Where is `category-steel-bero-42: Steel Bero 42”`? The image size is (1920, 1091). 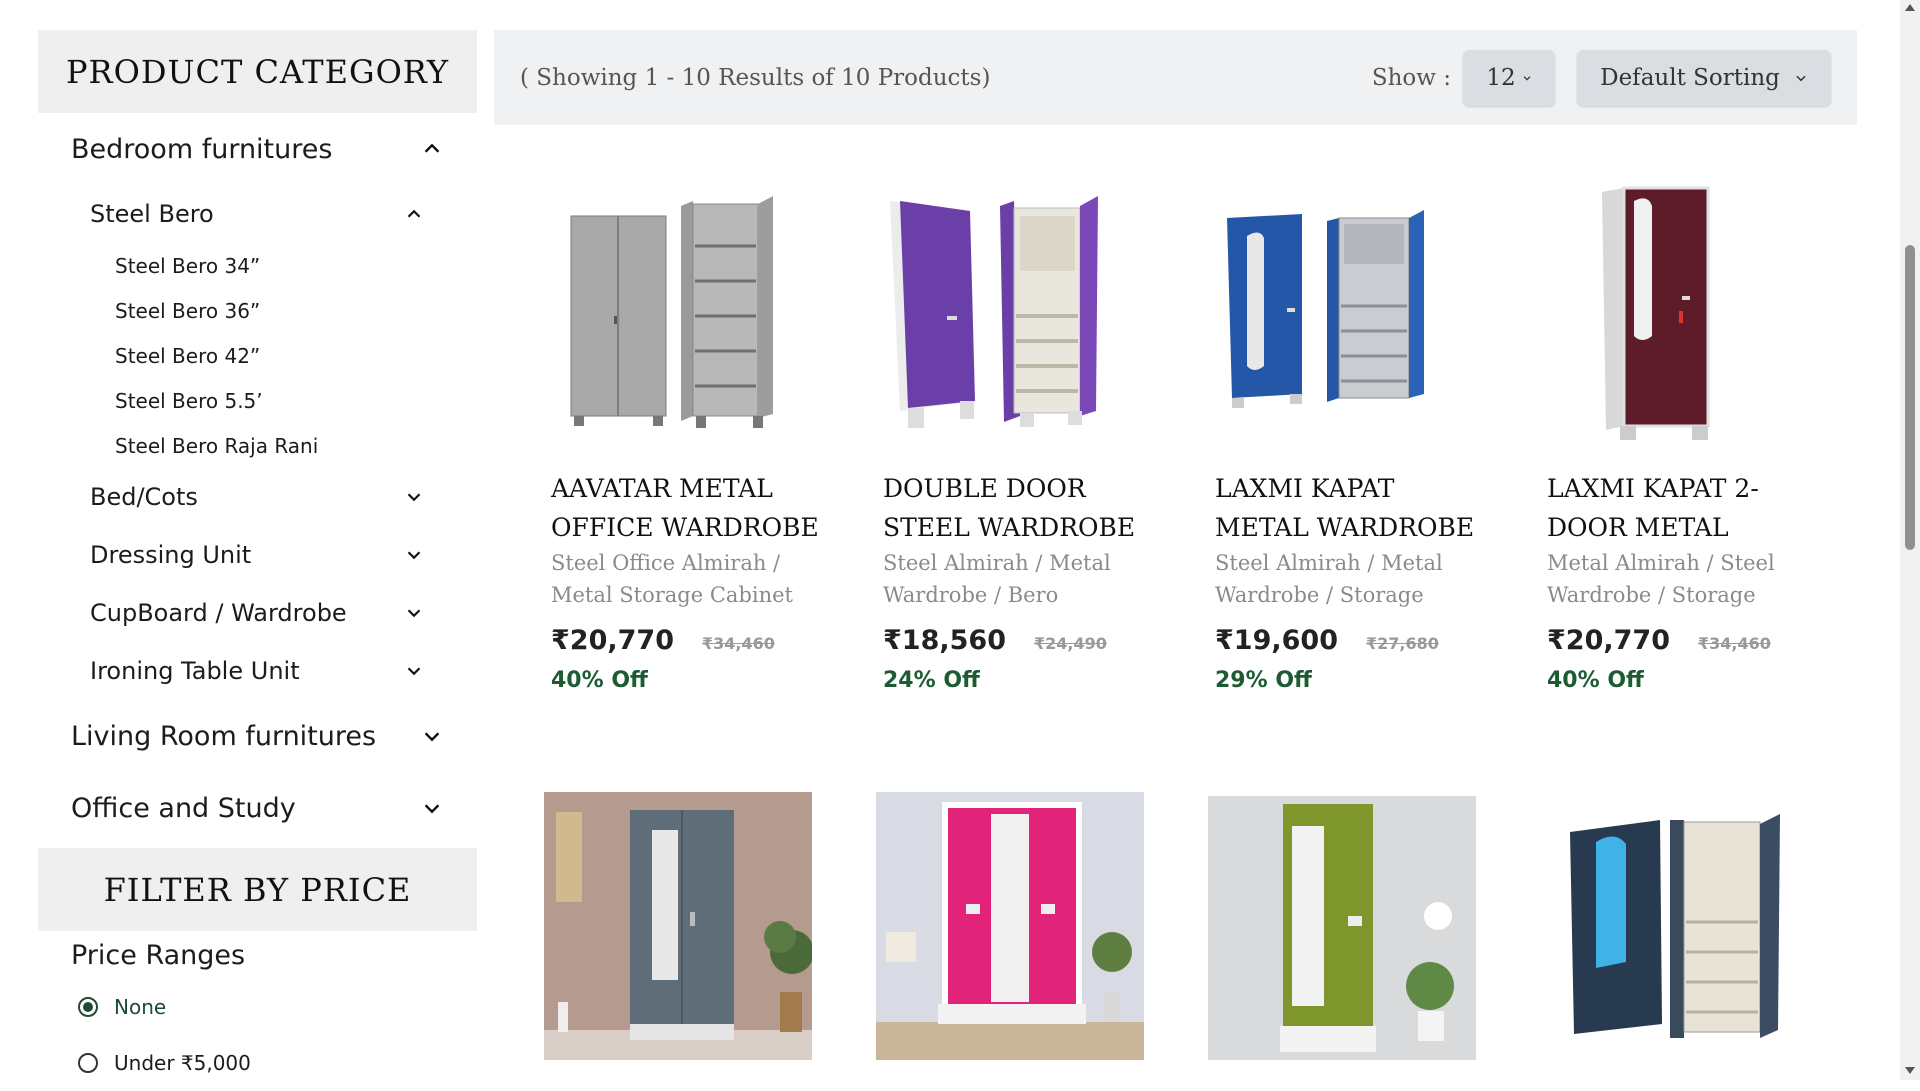
category-steel-bero-42: Steel Bero 42” is located at coordinates (257, 355).